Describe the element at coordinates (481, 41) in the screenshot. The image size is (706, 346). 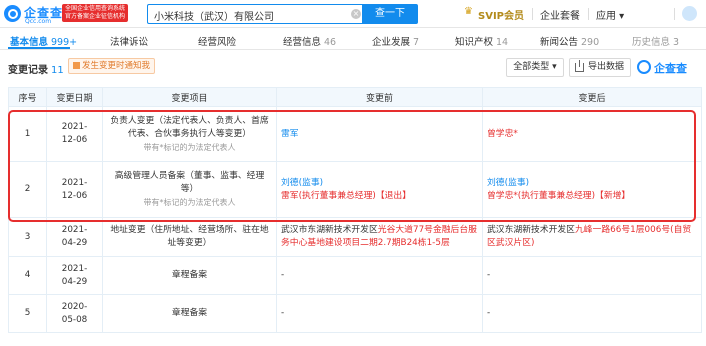
I see `tab-ip: 知识产权 14` at that location.